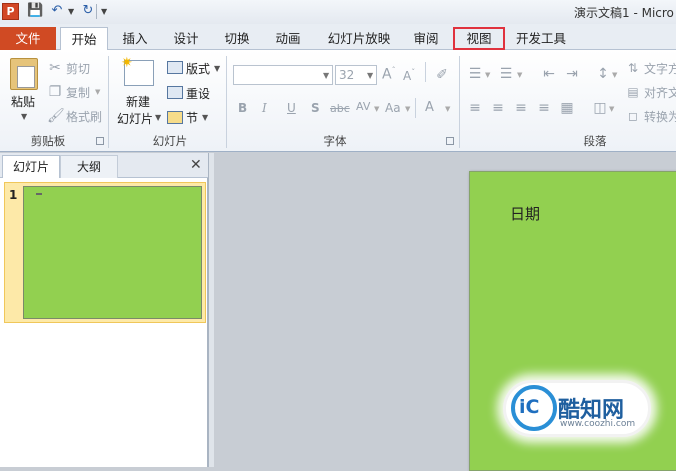  I want to click on numbering-dropdown-icon: ▼, so click(519, 75).